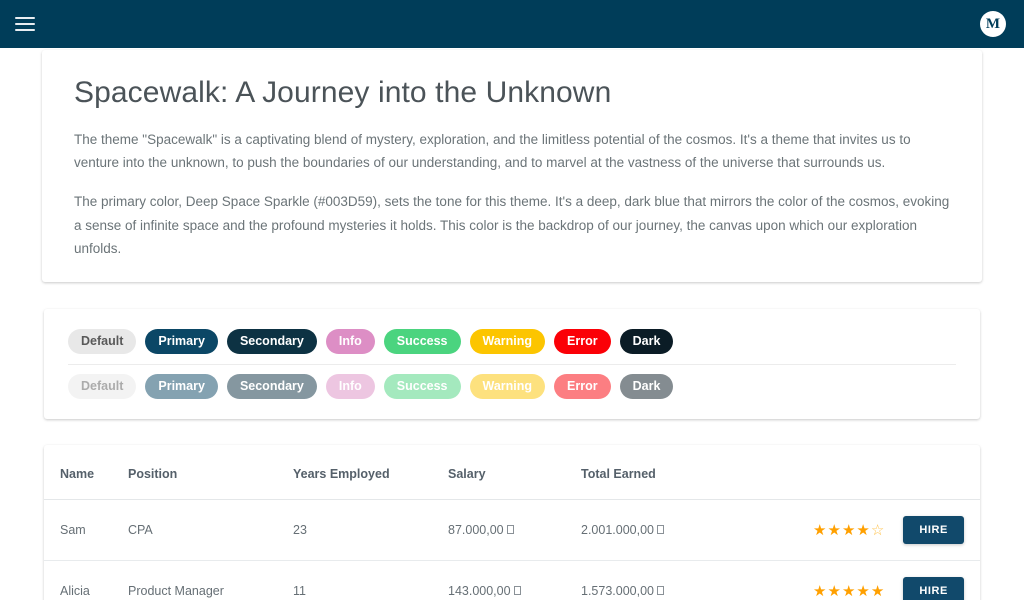 The height and width of the screenshot is (600, 1024). Describe the element at coordinates (646, 342) in the screenshot. I see `chip-dark: Dark` at that location.